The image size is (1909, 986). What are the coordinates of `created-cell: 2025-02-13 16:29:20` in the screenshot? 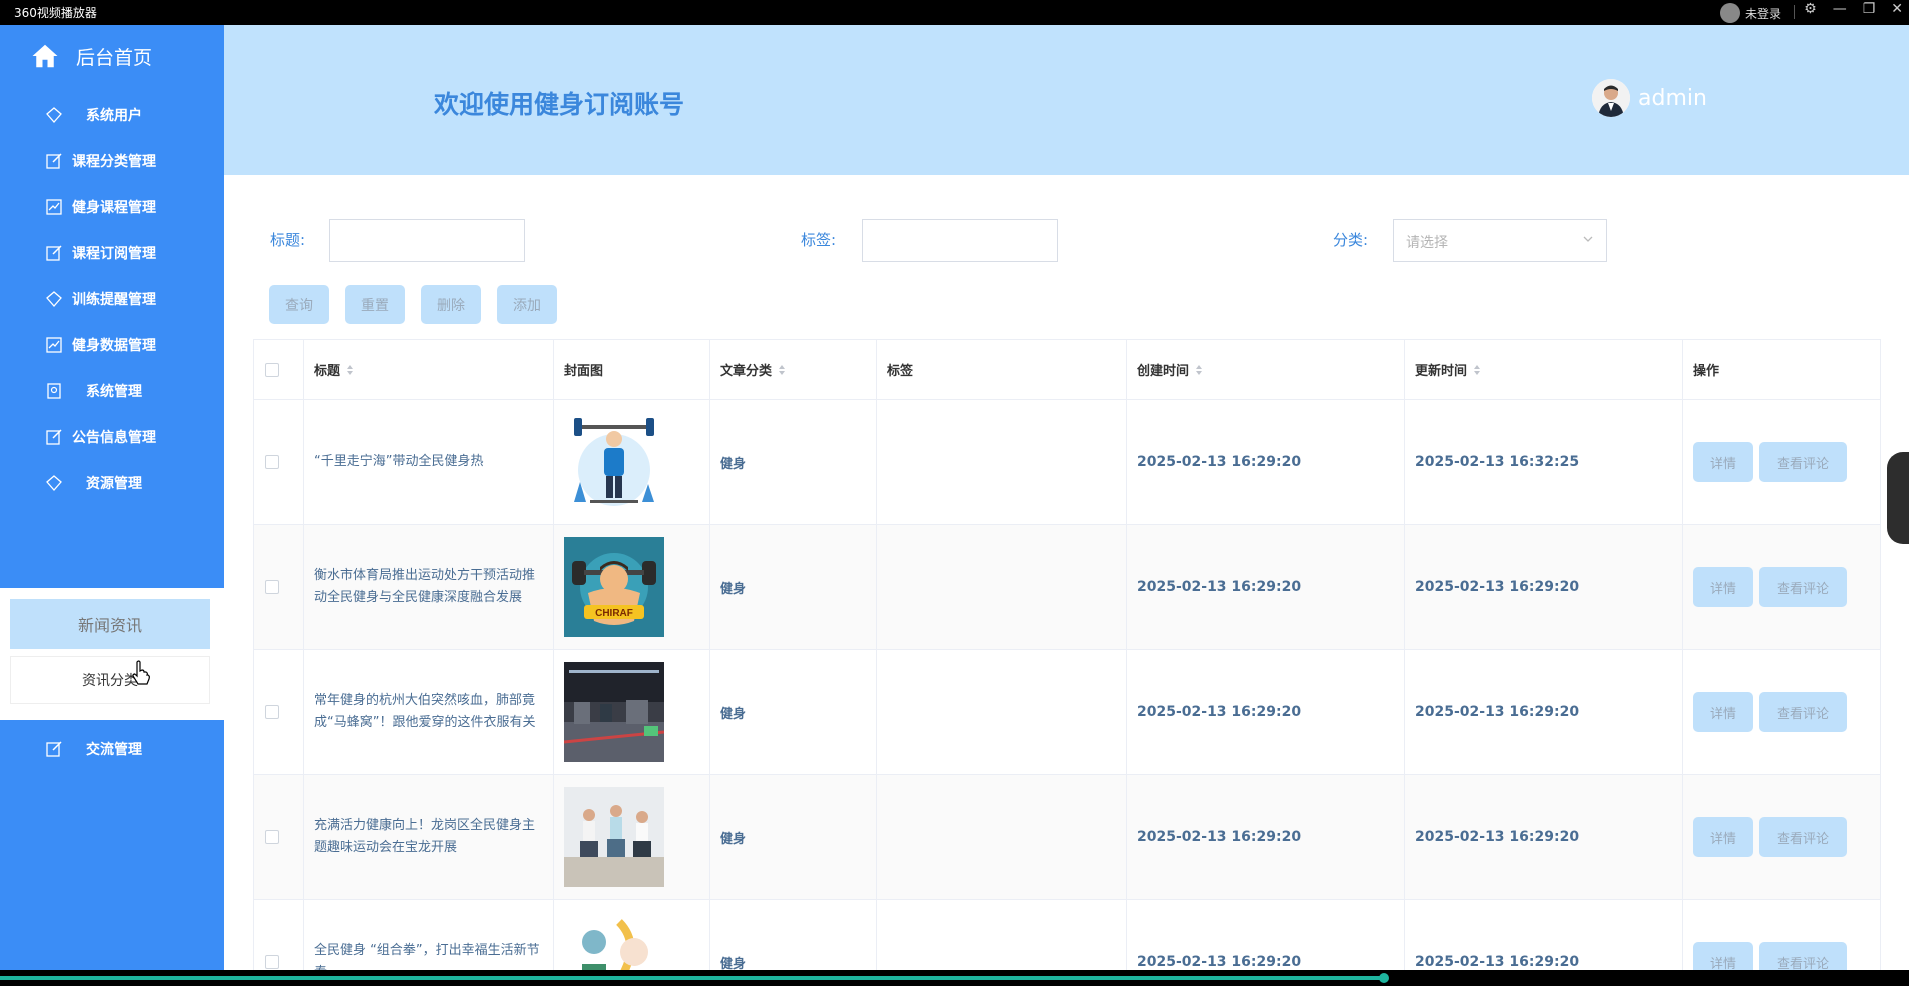 It's located at (1266, 712).